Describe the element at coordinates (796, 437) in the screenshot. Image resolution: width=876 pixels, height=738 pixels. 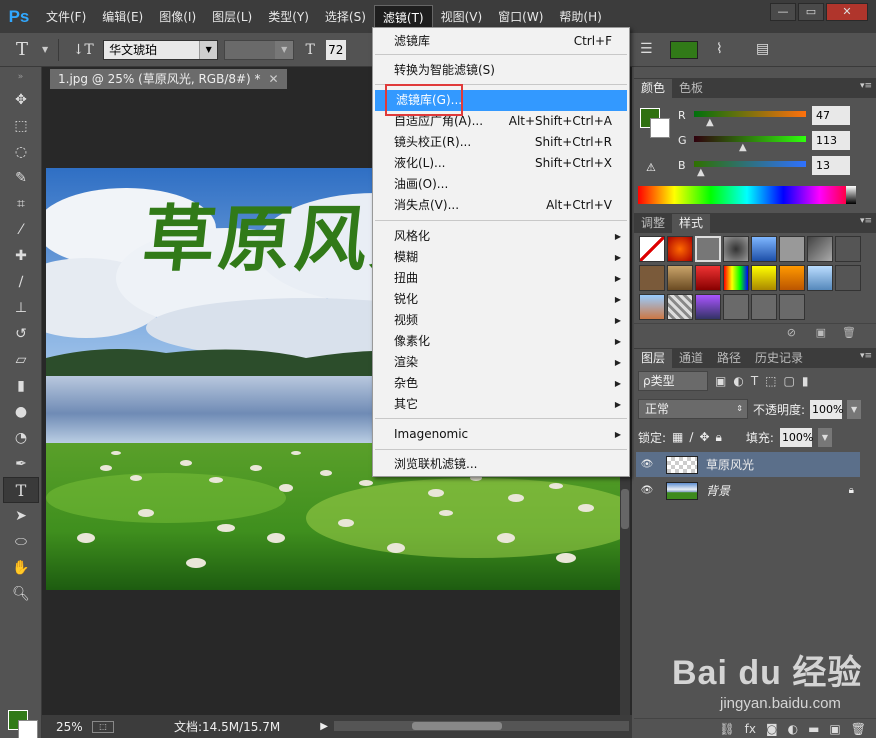
I see `fill-input: 100%` at that location.